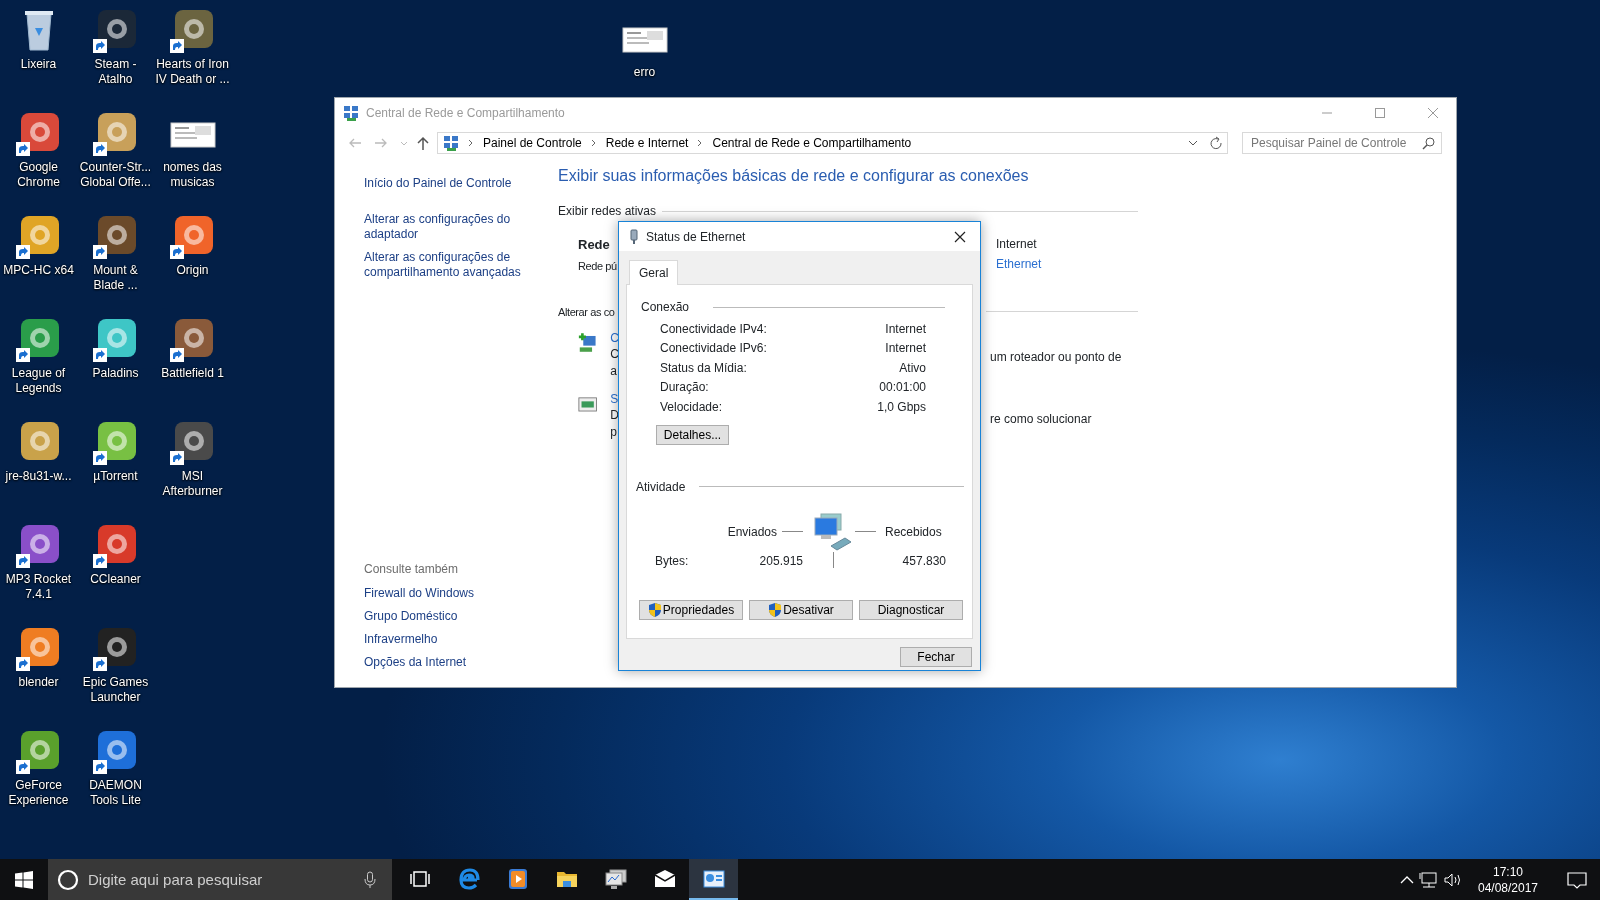 This screenshot has height=900, width=1600. What do you see at coordinates (423, 143) in the screenshot?
I see `up-arrow-icon` at bounding box center [423, 143].